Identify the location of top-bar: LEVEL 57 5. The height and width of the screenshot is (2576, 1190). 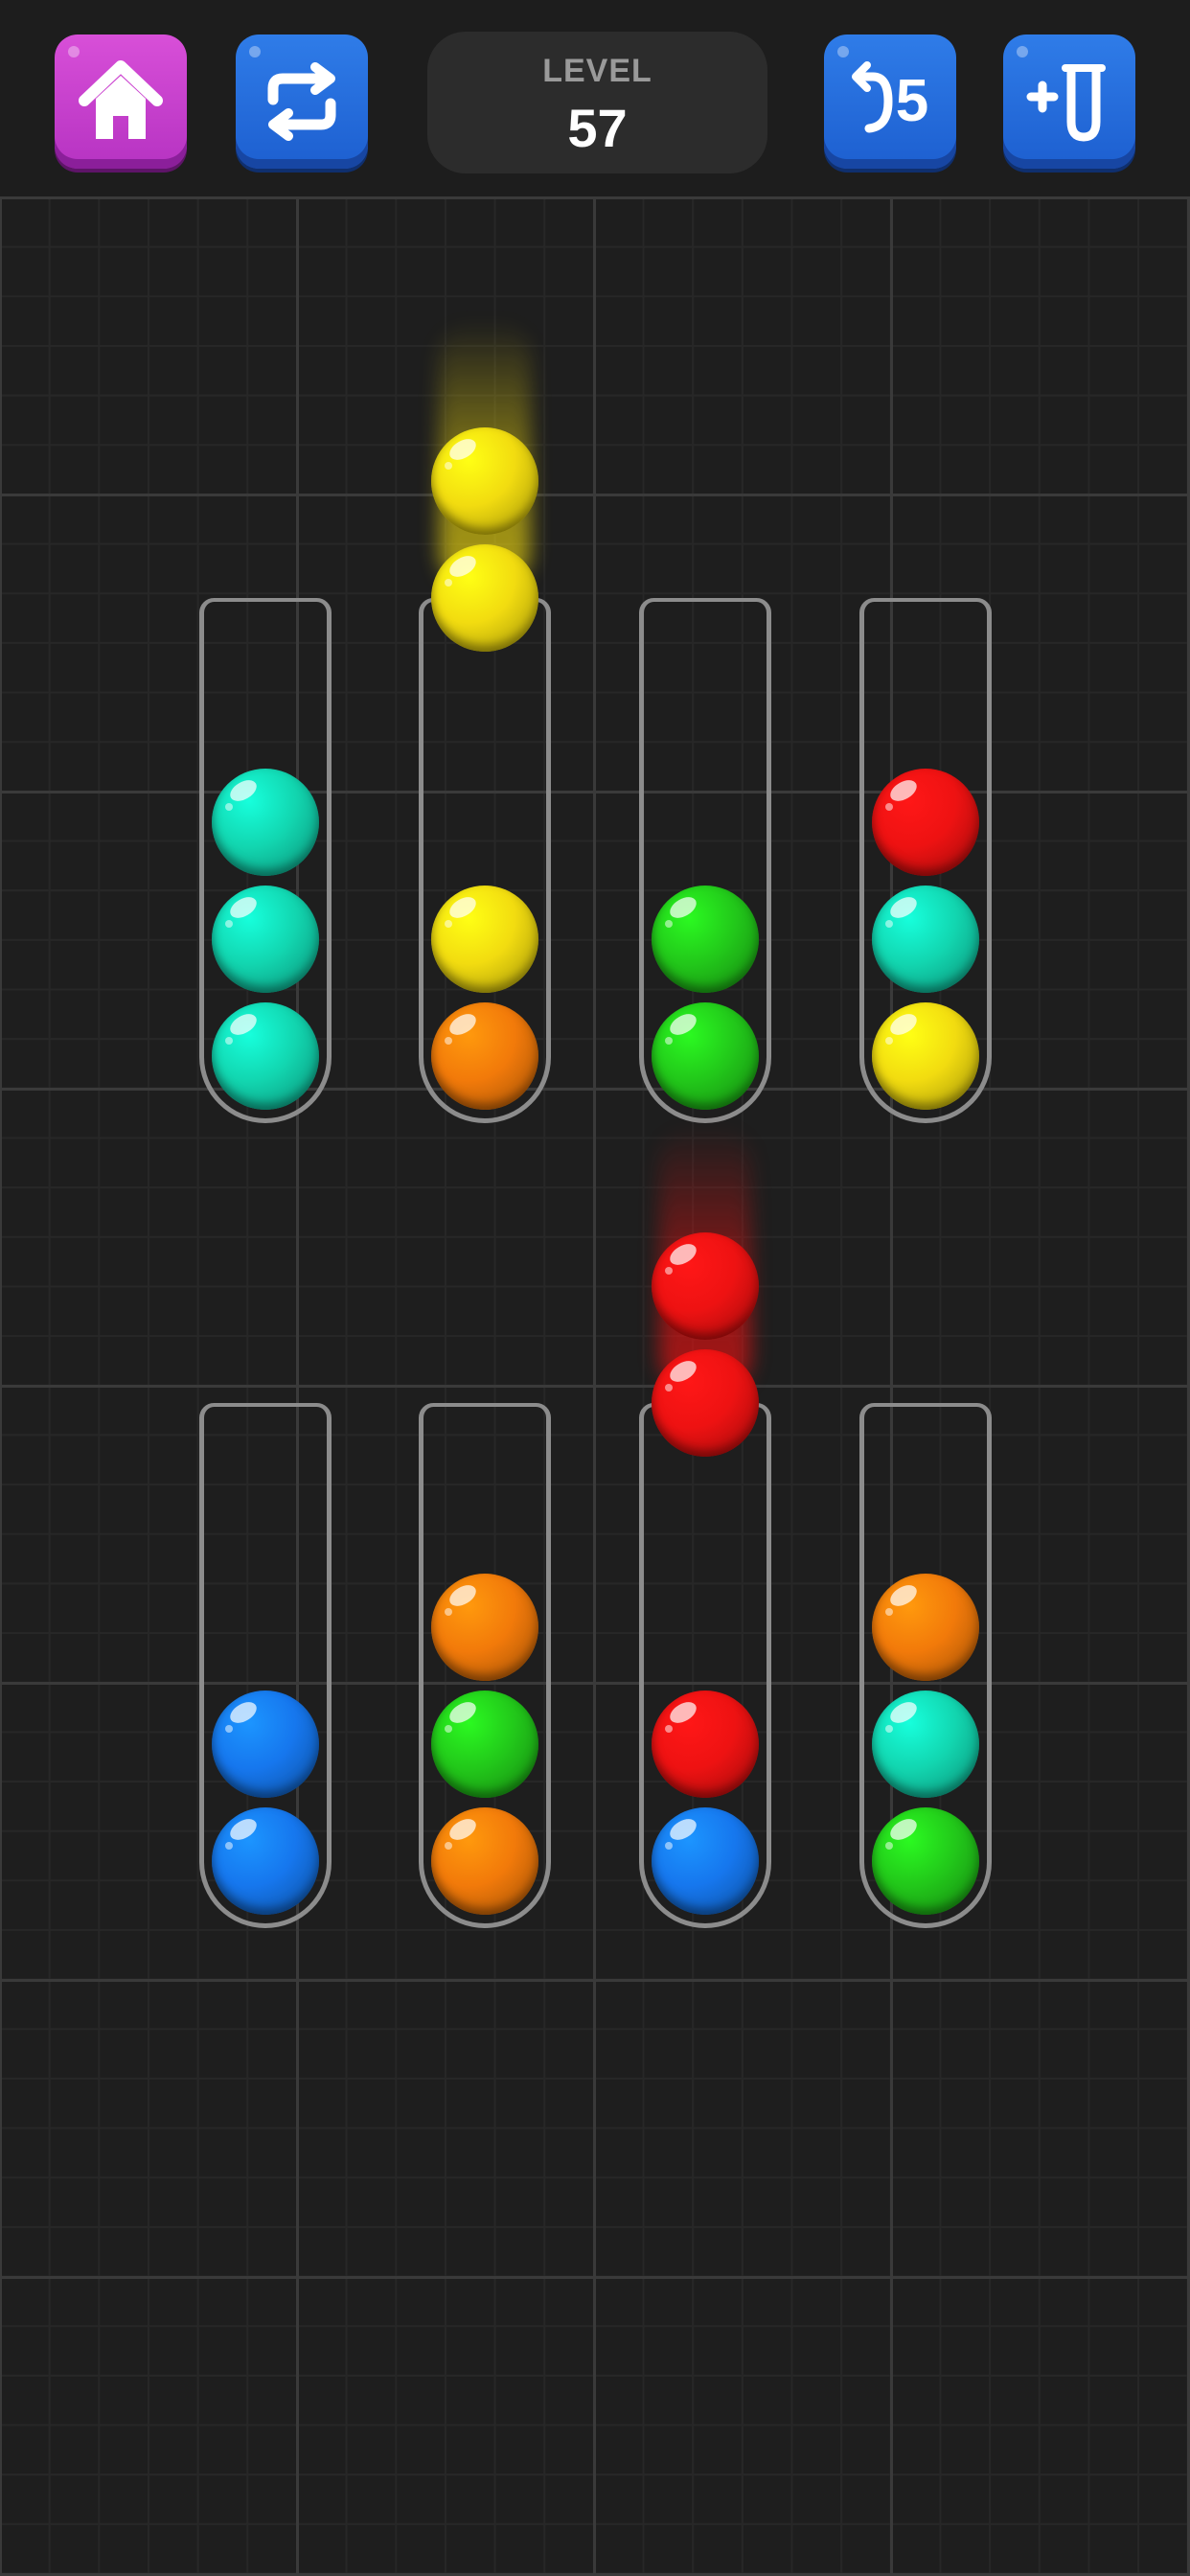
(595, 99).